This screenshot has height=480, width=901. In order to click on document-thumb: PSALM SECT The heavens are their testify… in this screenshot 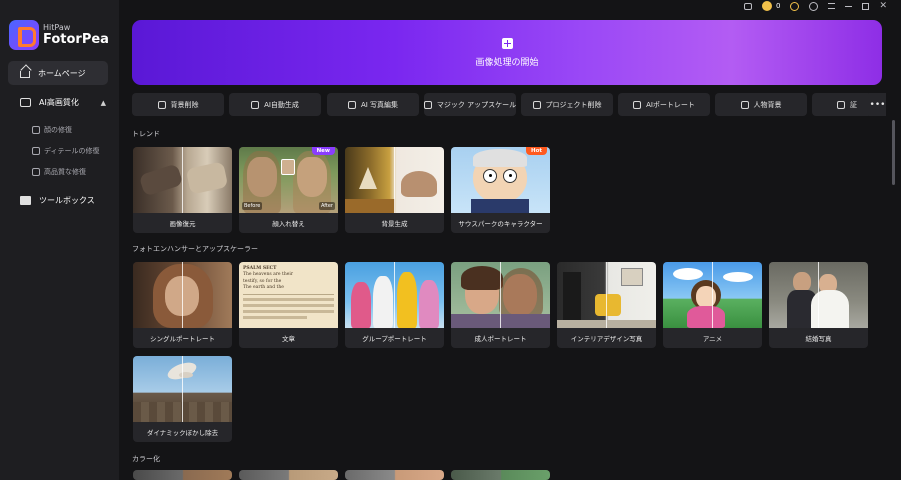, I will do `click(288, 295)`.